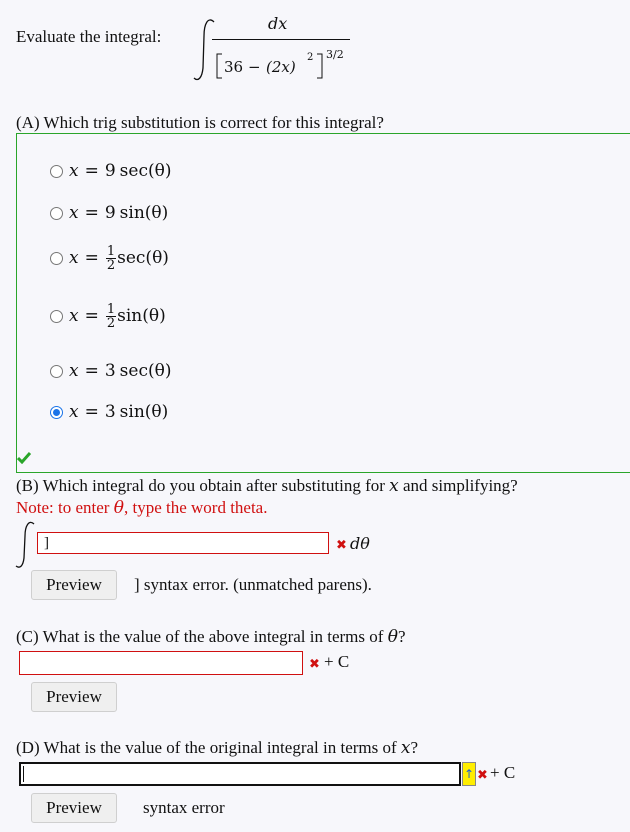 The image size is (630, 832). I want to click on part-d-preview-output: syntax error, so click(184, 807).